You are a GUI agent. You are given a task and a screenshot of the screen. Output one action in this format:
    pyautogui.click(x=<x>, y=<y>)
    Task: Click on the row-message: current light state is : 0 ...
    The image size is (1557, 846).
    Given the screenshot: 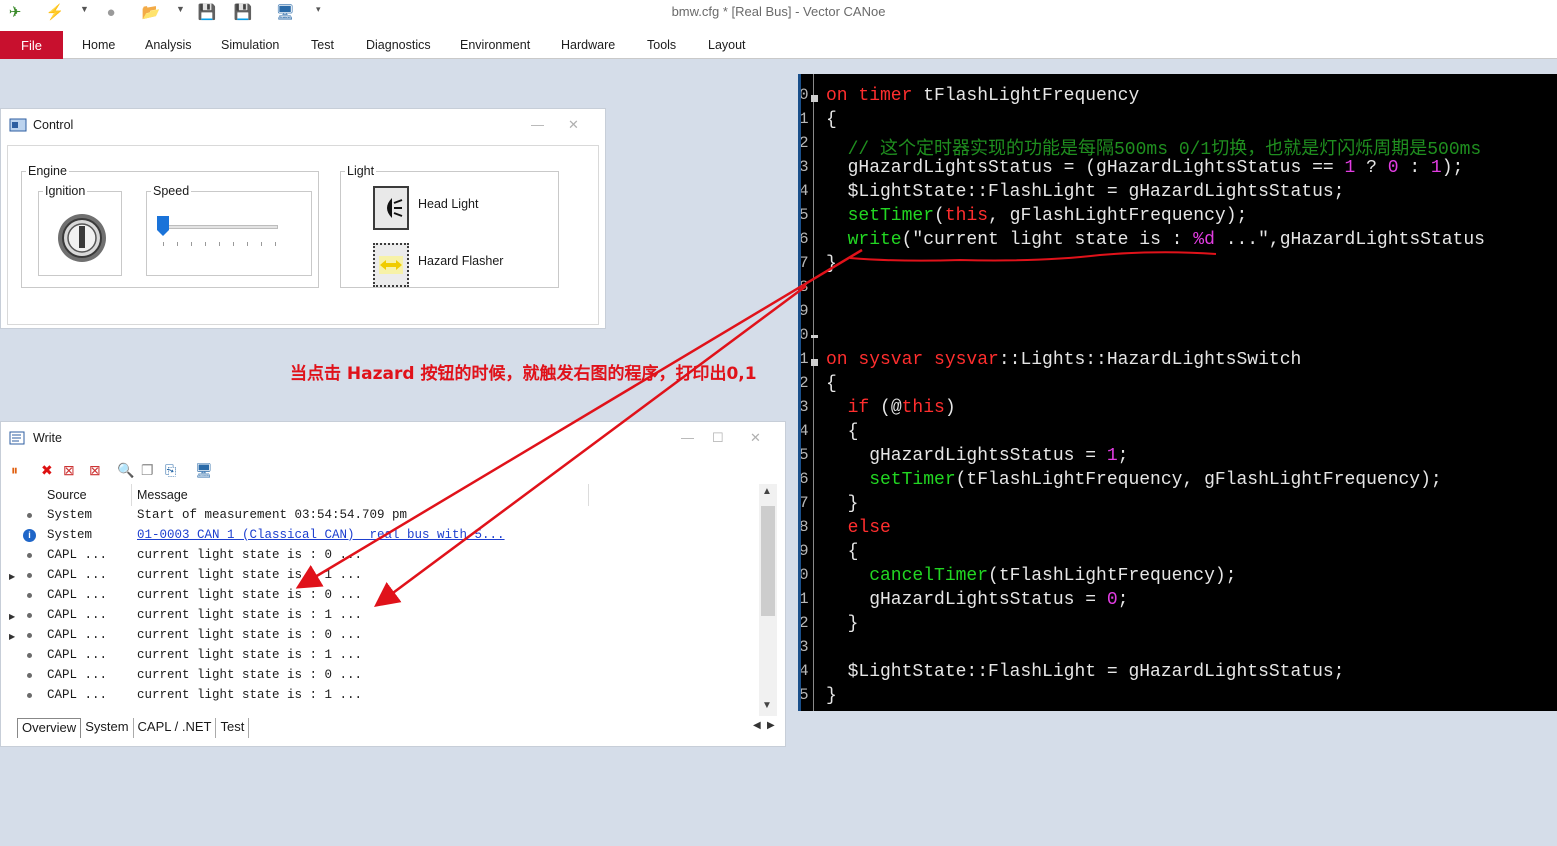 What is the action you would take?
    pyautogui.click(x=250, y=635)
    